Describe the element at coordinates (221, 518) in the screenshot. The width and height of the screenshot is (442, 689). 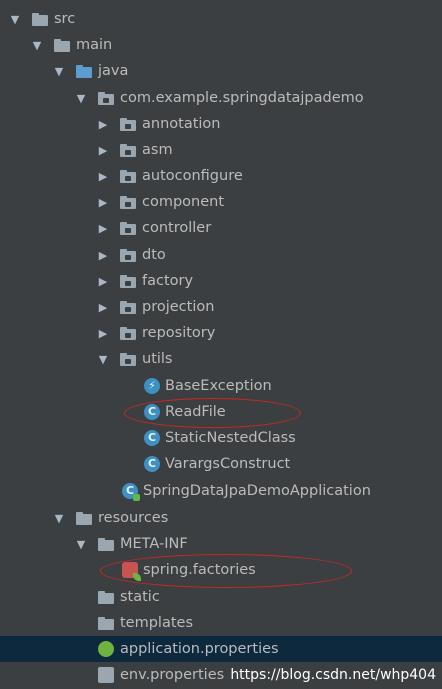
I see `tree-row-resources: ▼ resources` at that location.